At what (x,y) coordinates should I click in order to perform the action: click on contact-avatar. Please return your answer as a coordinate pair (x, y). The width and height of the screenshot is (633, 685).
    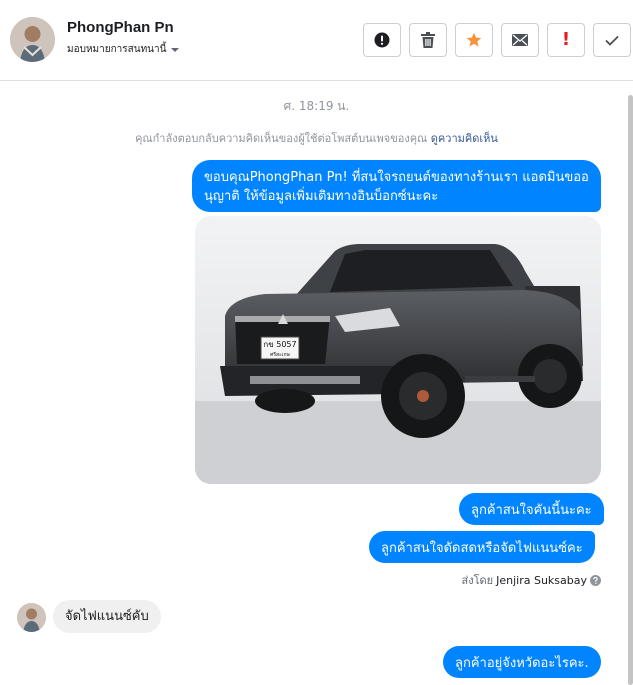
    Looking at the image, I should click on (32, 39).